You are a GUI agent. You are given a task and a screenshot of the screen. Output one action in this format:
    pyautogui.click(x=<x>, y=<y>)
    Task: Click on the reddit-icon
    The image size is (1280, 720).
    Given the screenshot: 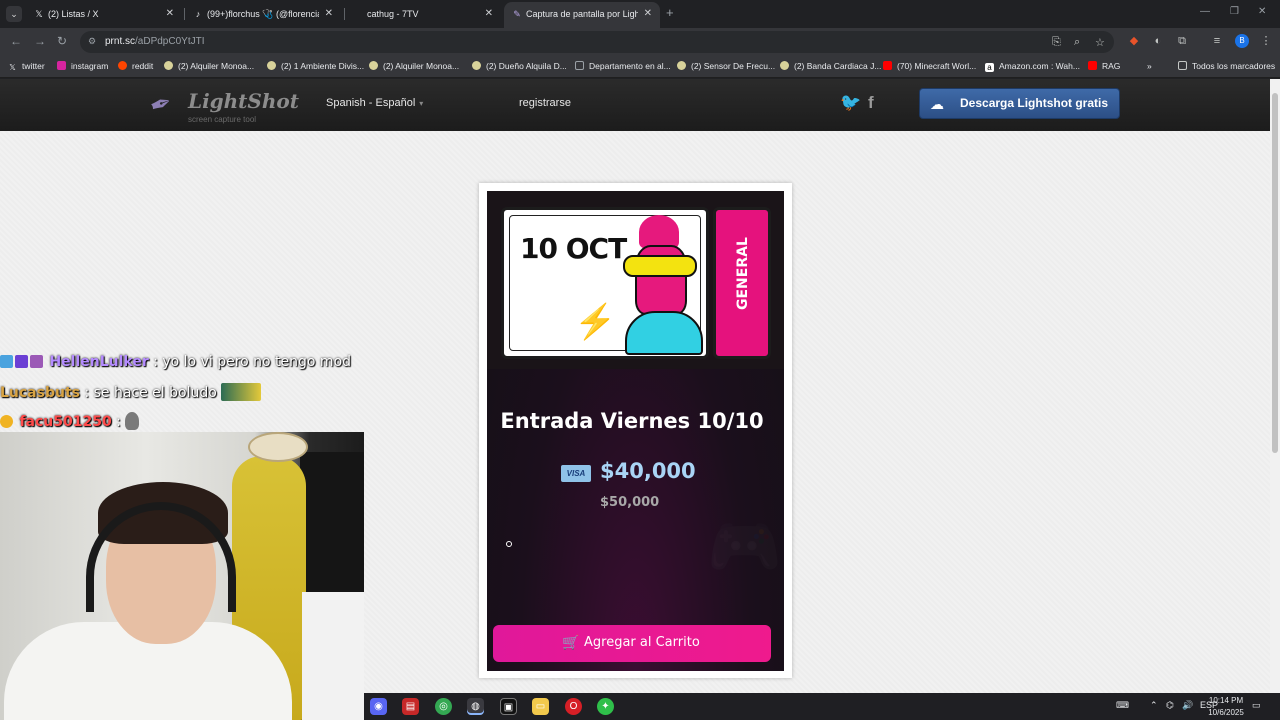 What is the action you would take?
    pyautogui.click(x=122, y=65)
    